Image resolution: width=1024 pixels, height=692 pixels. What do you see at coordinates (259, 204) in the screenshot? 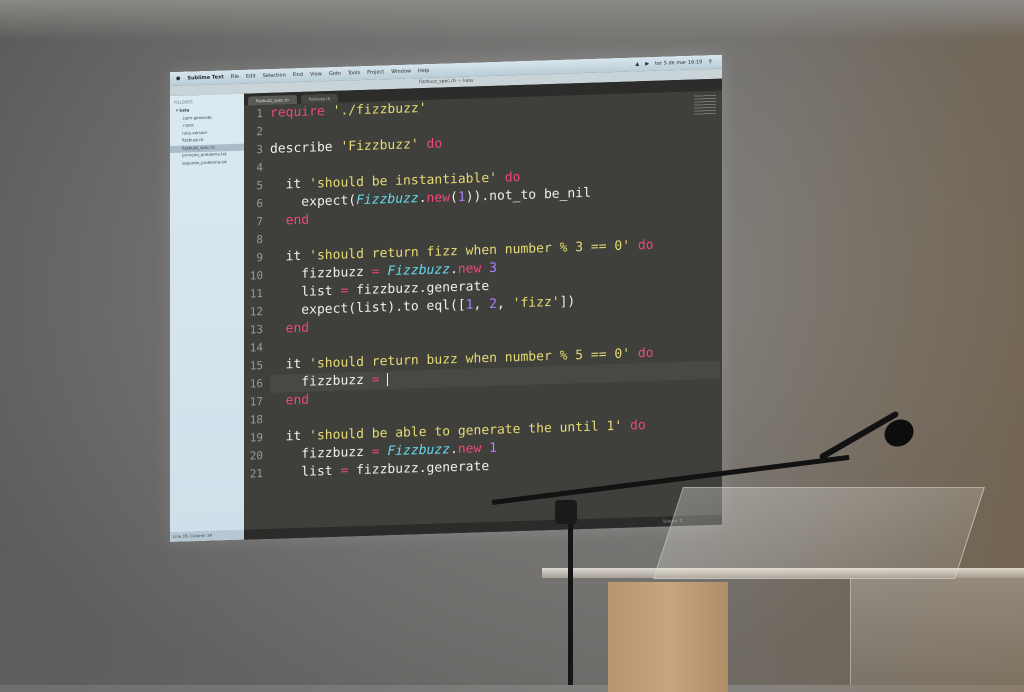
I see `line-number: 6` at bounding box center [259, 204].